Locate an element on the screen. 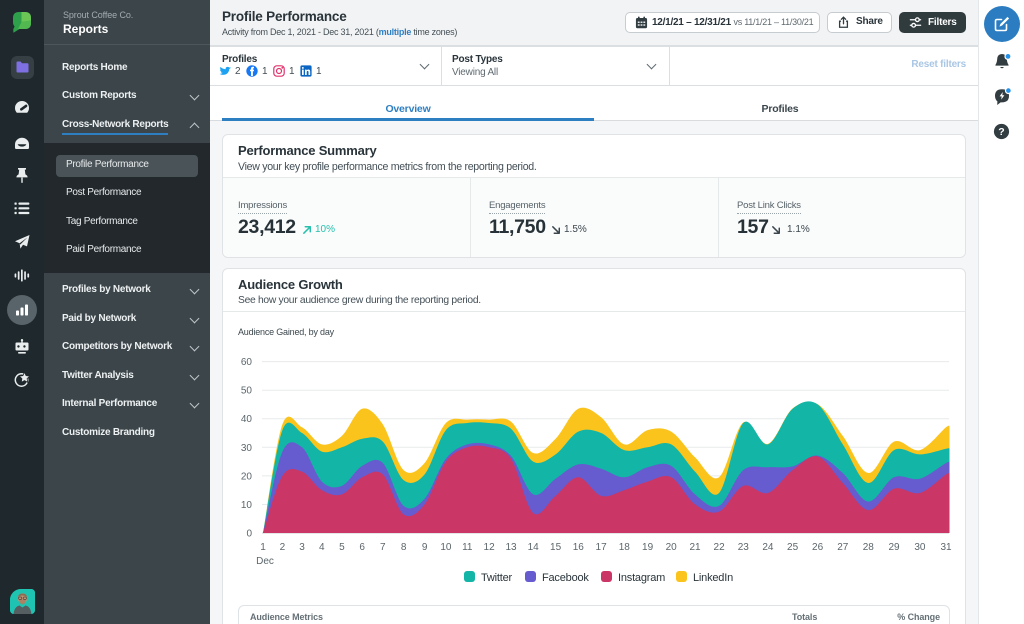 The image size is (1024, 624). svg-text: 23 is located at coordinates (744, 547).